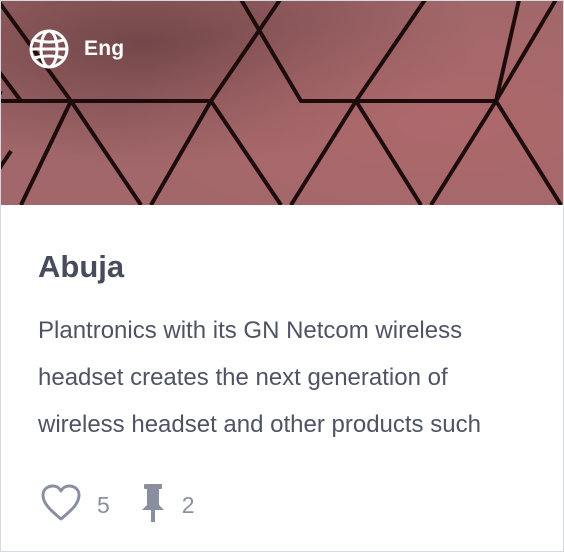 This screenshot has width=564, height=552. What do you see at coordinates (188, 504) in the screenshot?
I see `pin-count: 2` at bounding box center [188, 504].